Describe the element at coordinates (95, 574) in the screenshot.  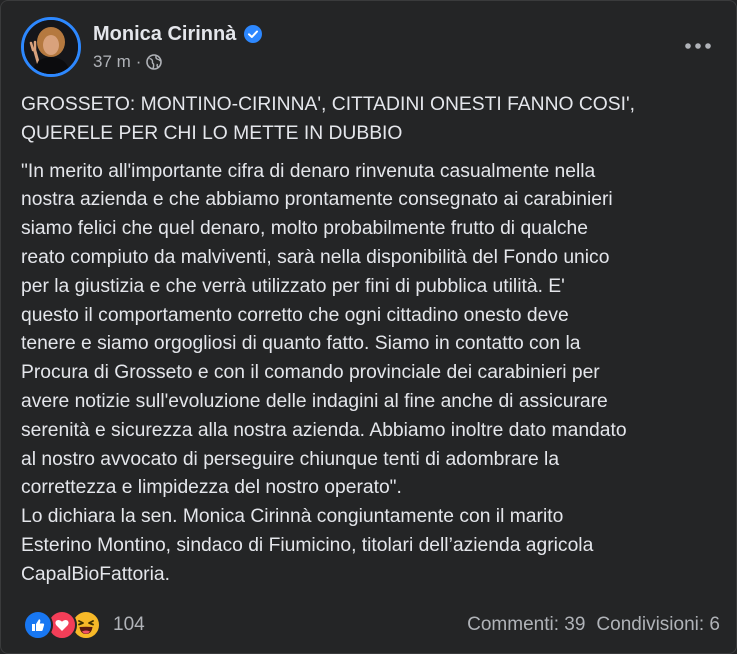
I see `body-line: CapalBioFattoria.` at that location.